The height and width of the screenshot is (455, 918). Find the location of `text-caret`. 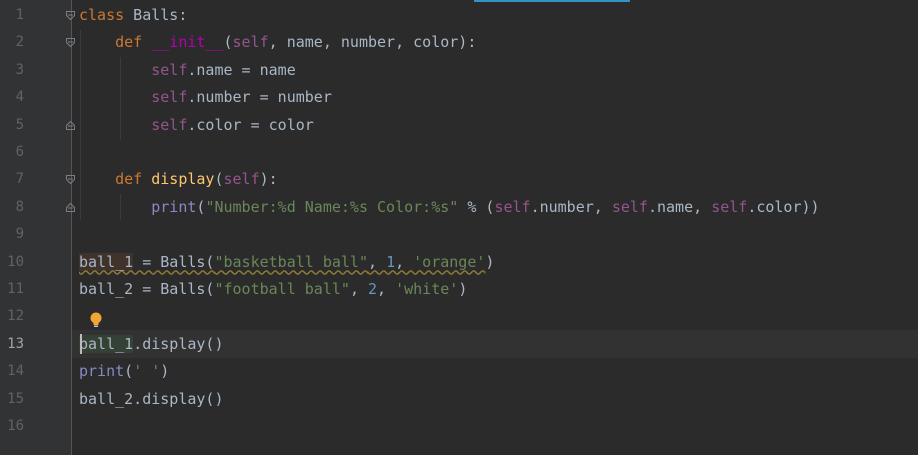

text-caret is located at coordinates (81, 344).